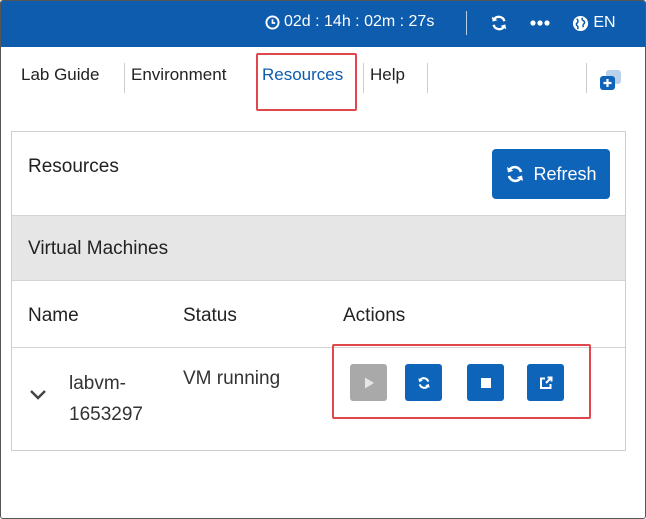 This screenshot has width=646, height=519. I want to click on globe-icon, so click(581, 23).